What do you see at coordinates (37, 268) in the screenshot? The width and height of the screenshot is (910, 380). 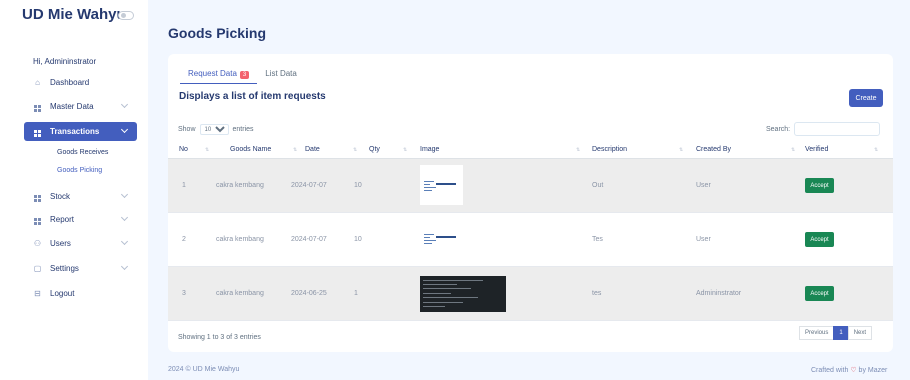 I see `settings-icon: ▢` at bounding box center [37, 268].